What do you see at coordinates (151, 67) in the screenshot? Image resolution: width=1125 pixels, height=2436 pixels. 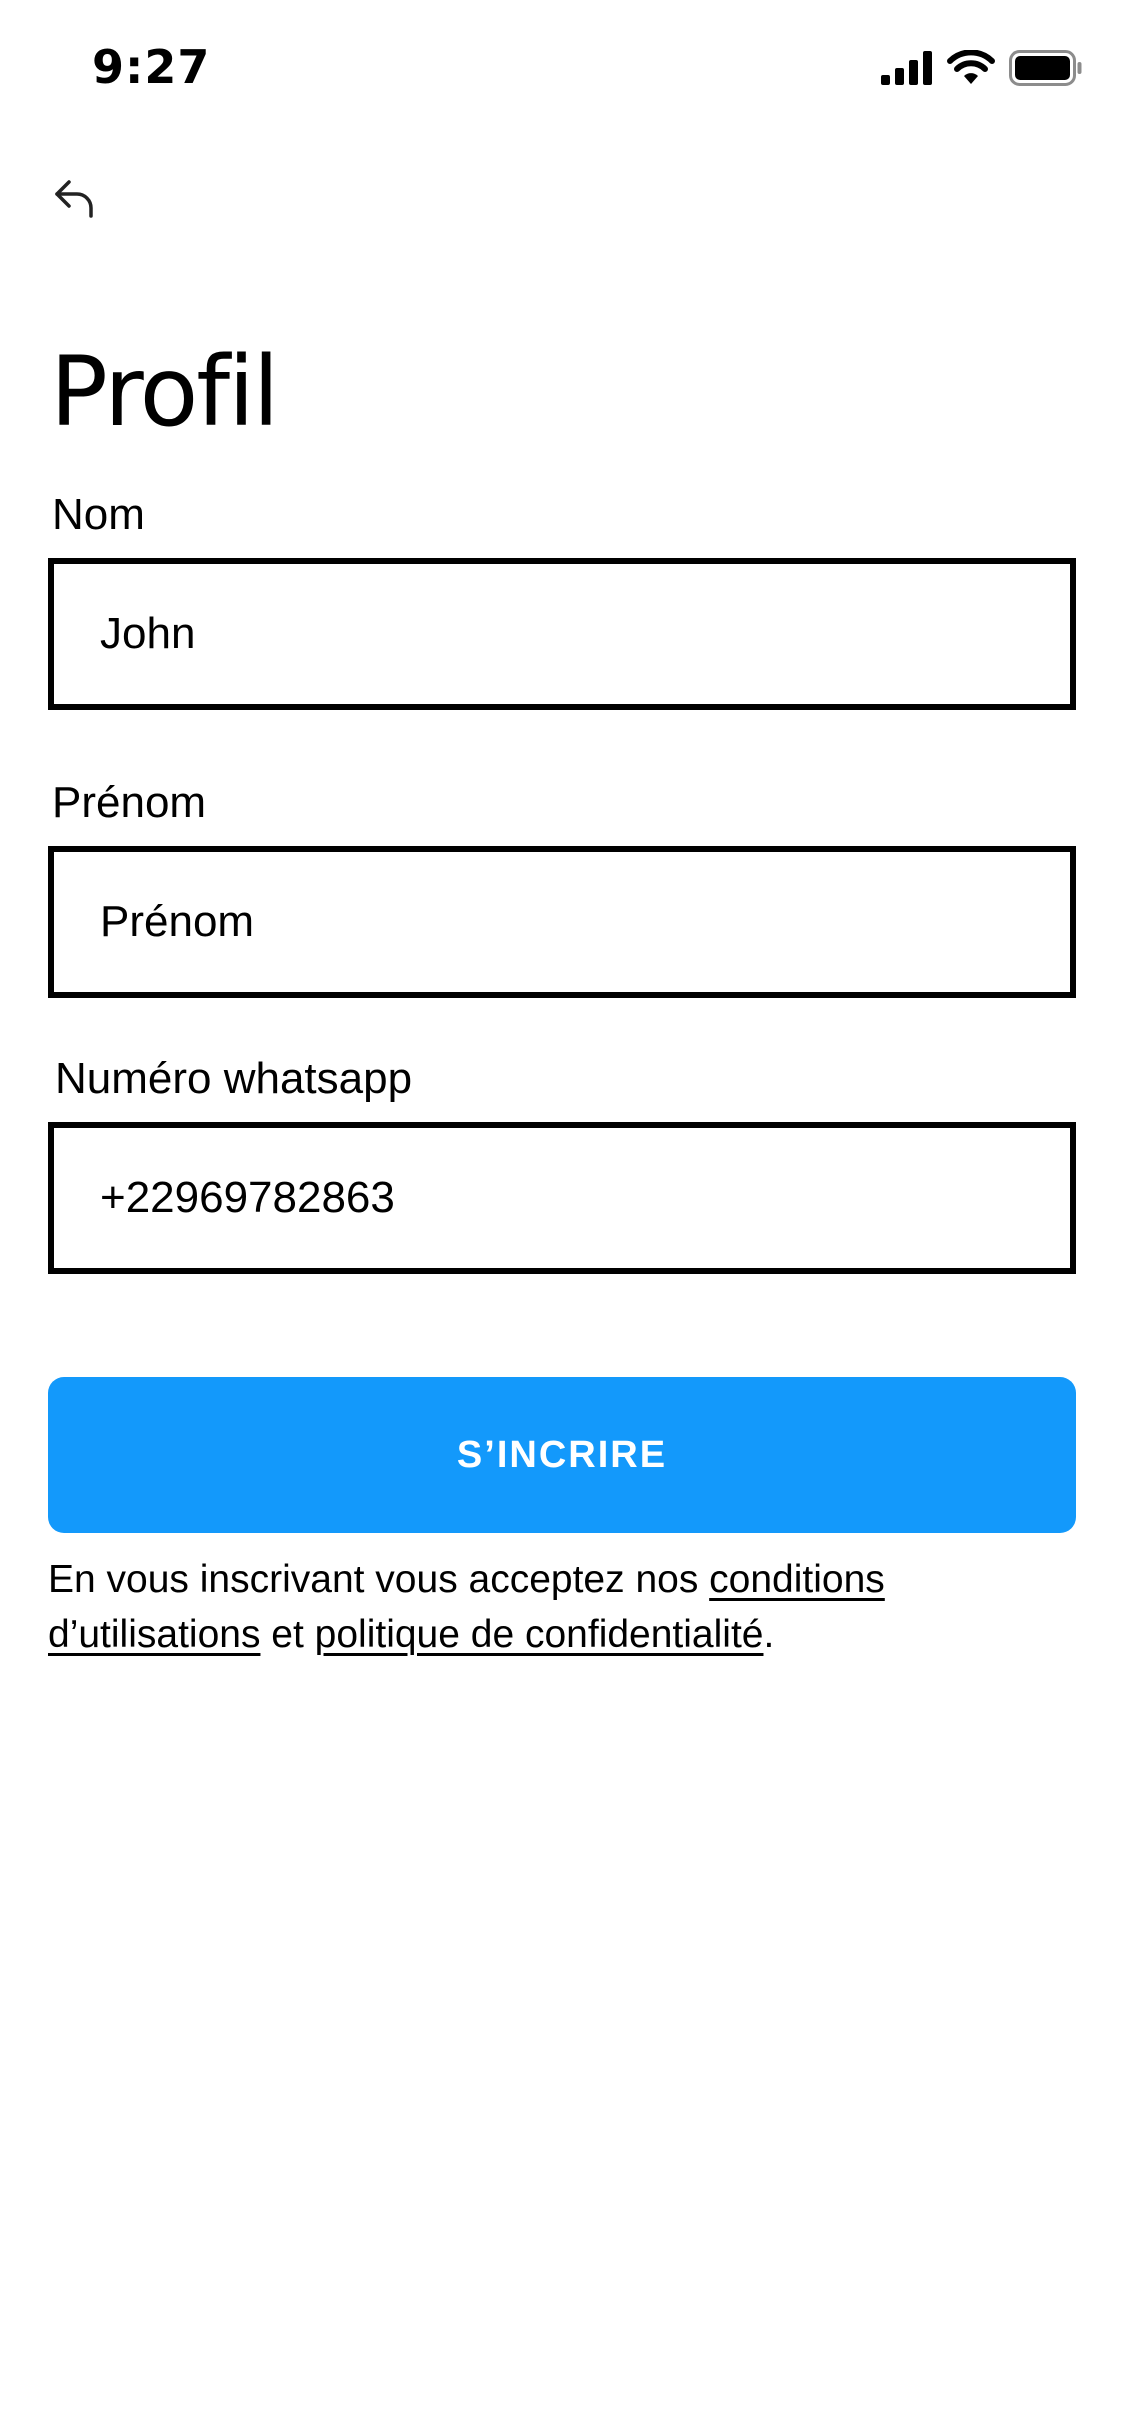 I see `status-time: 9:27` at bounding box center [151, 67].